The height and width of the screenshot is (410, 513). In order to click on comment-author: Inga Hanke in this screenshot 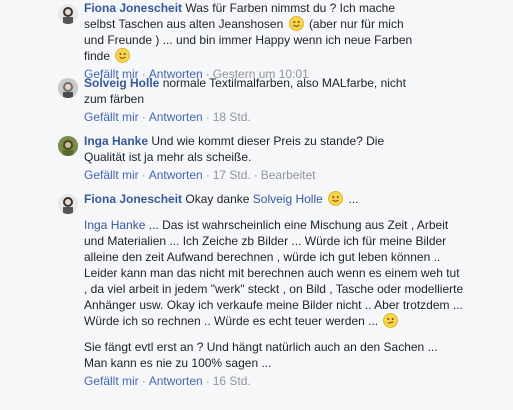, I will do `click(116, 141)`.